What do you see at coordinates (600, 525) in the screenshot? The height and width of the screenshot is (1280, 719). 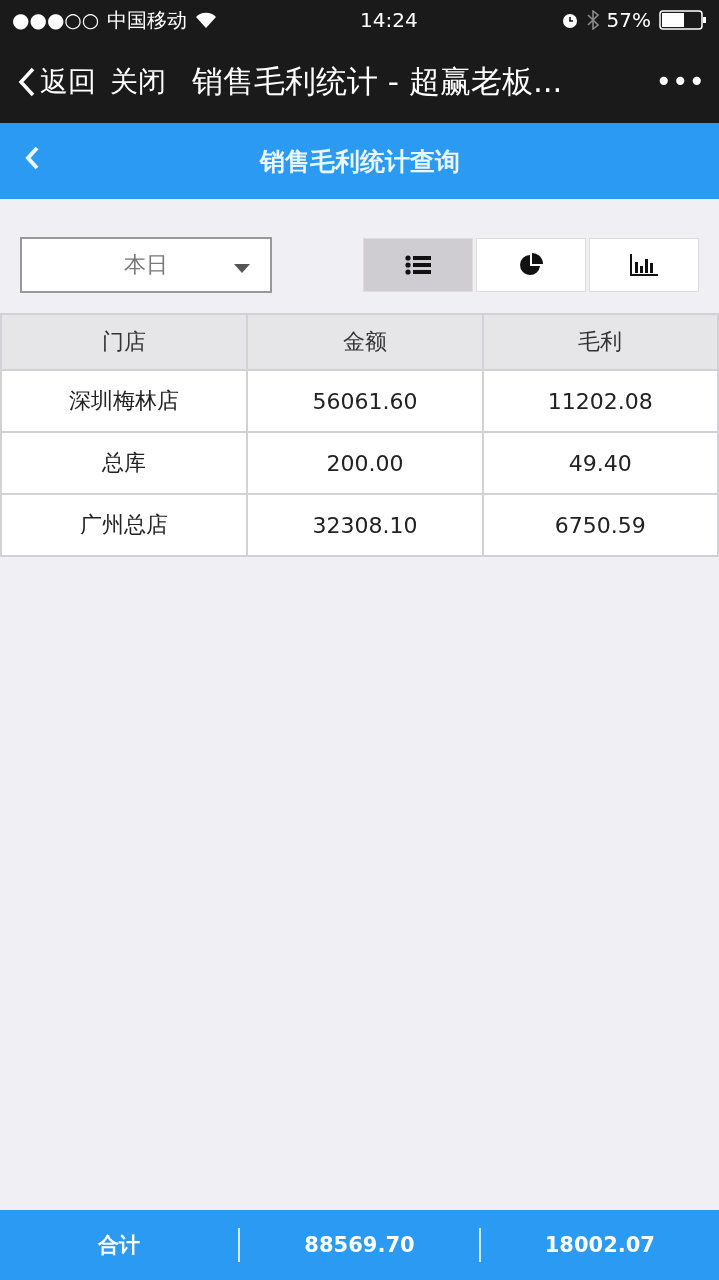 I see `table-cell: 6750.59` at bounding box center [600, 525].